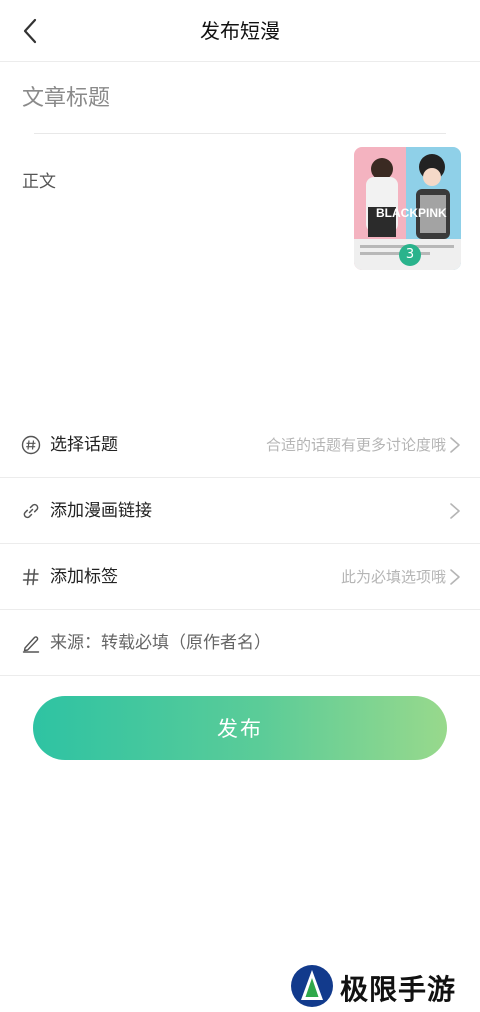 The height and width of the screenshot is (1012, 480). What do you see at coordinates (31, 577) in the screenshot?
I see `hashtag-icon` at bounding box center [31, 577].